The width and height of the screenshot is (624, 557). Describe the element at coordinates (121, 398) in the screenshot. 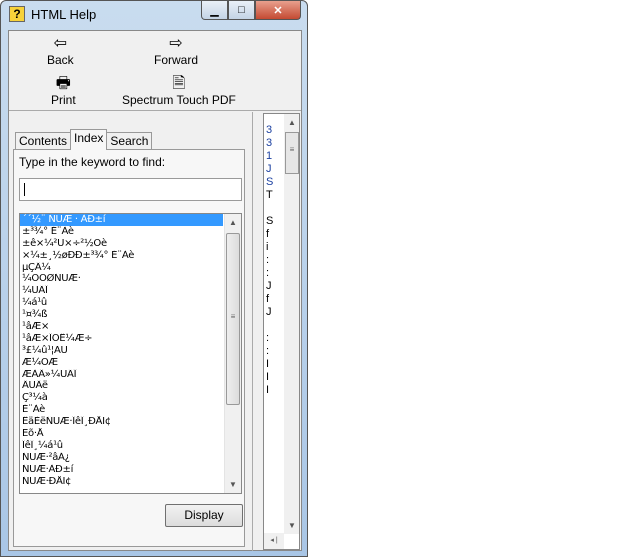

I see `index-list-item: Ç³¼à` at that location.